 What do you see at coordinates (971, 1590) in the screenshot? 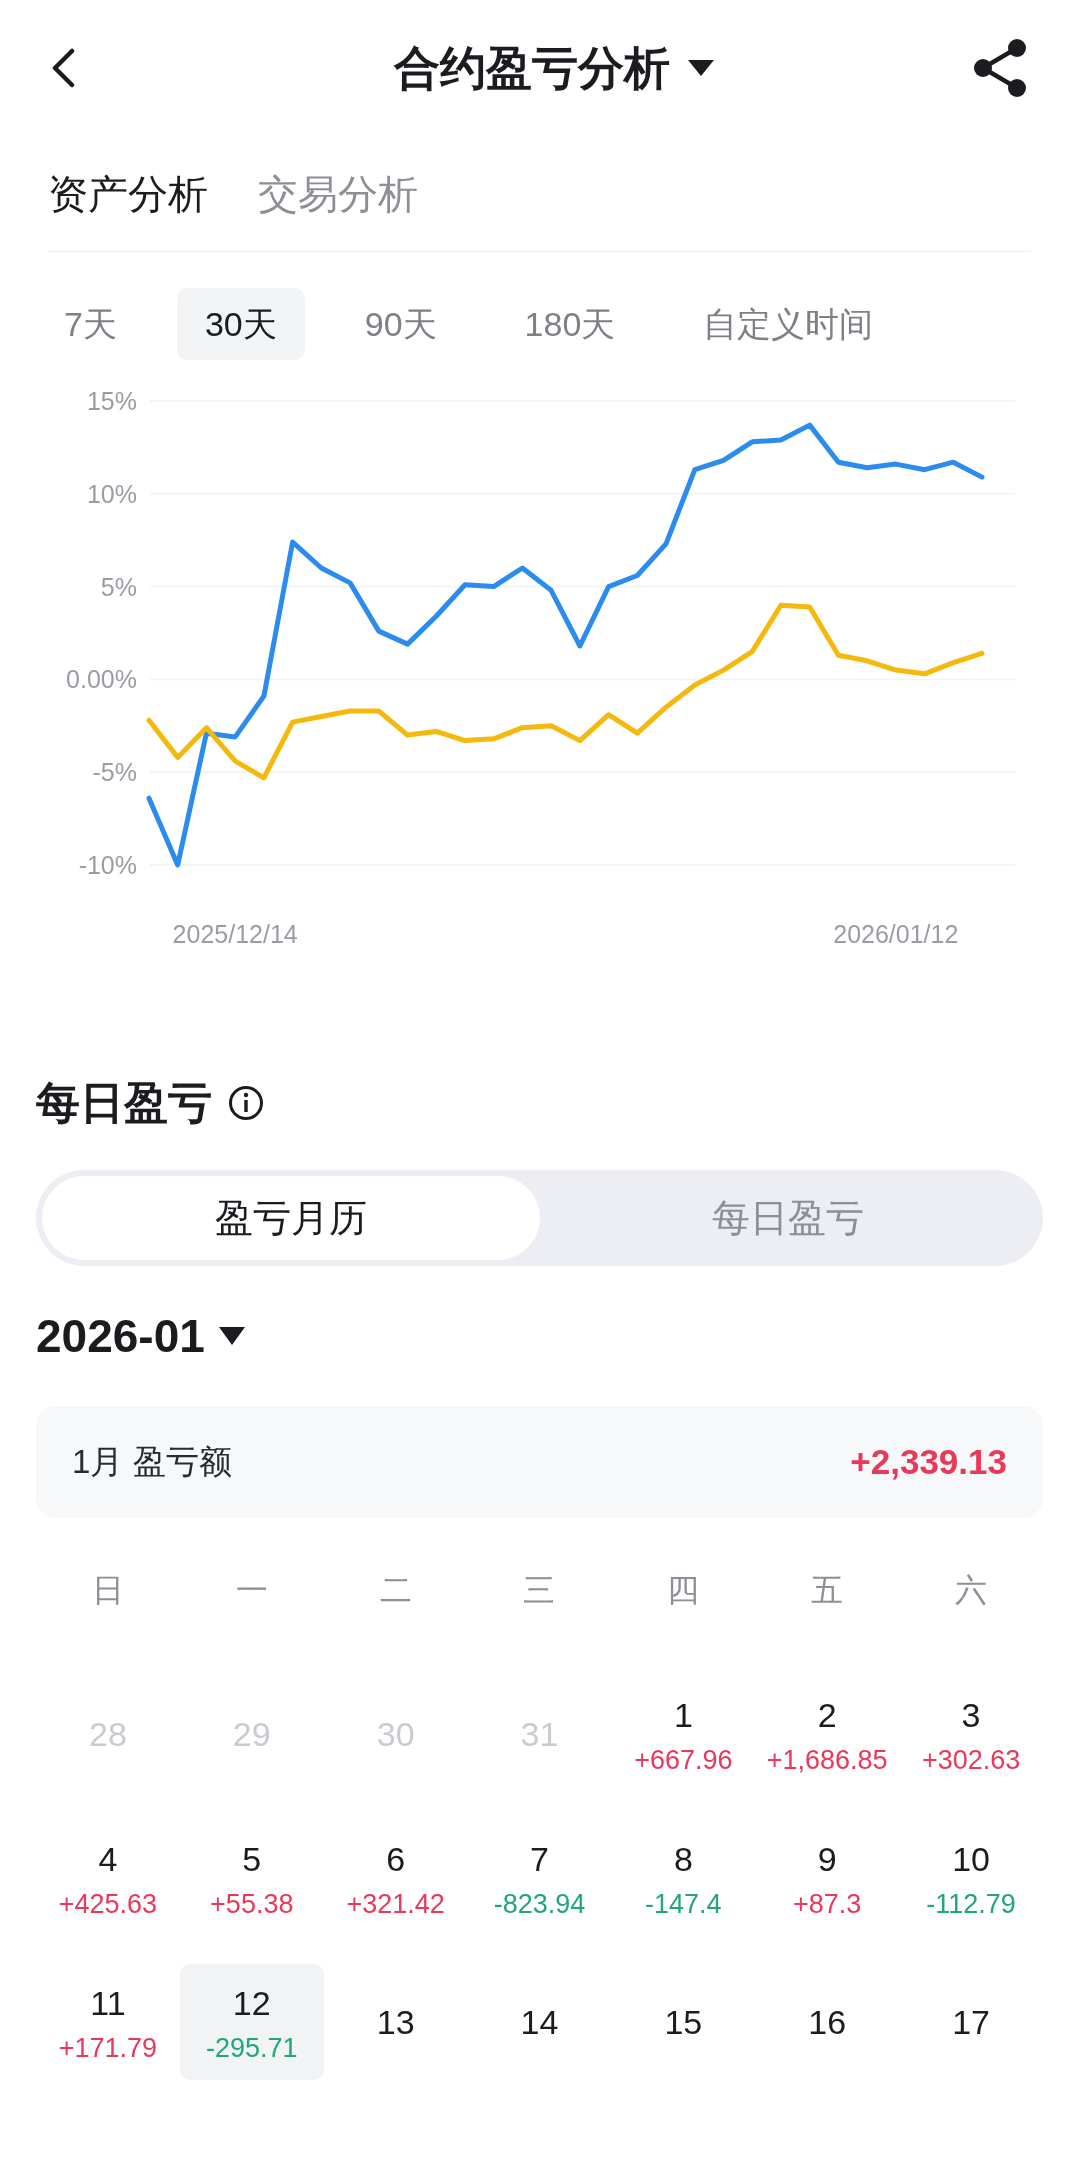
I see `weekday-label: 六` at bounding box center [971, 1590].